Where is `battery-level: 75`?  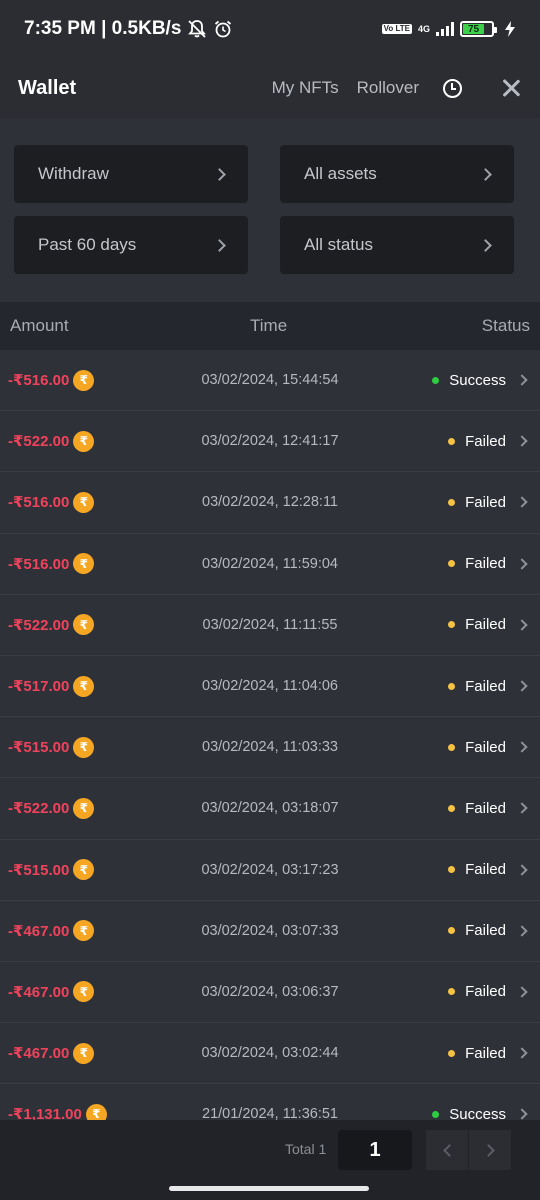
battery-level: 75 is located at coordinates (473, 29).